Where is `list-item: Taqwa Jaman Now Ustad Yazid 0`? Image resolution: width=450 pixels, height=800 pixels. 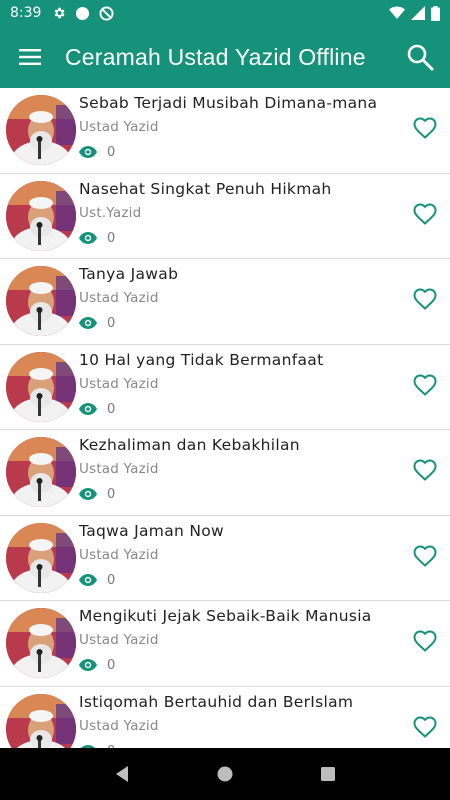 list-item: Taqwa Jaman Now Ustad Yazid 0 is located at coordinates (225, 558).